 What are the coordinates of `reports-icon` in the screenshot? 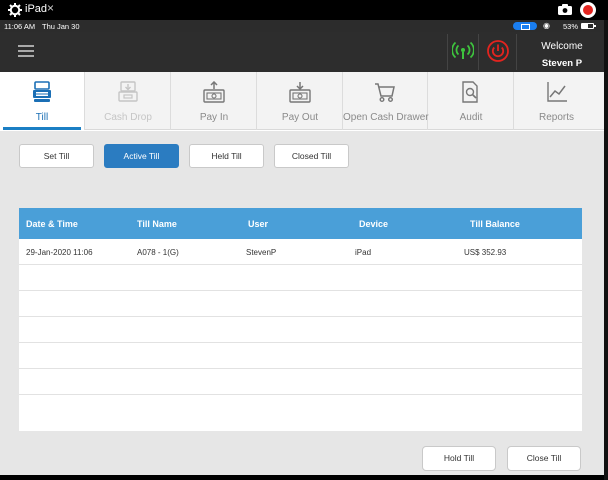 It's located at (556, 92).